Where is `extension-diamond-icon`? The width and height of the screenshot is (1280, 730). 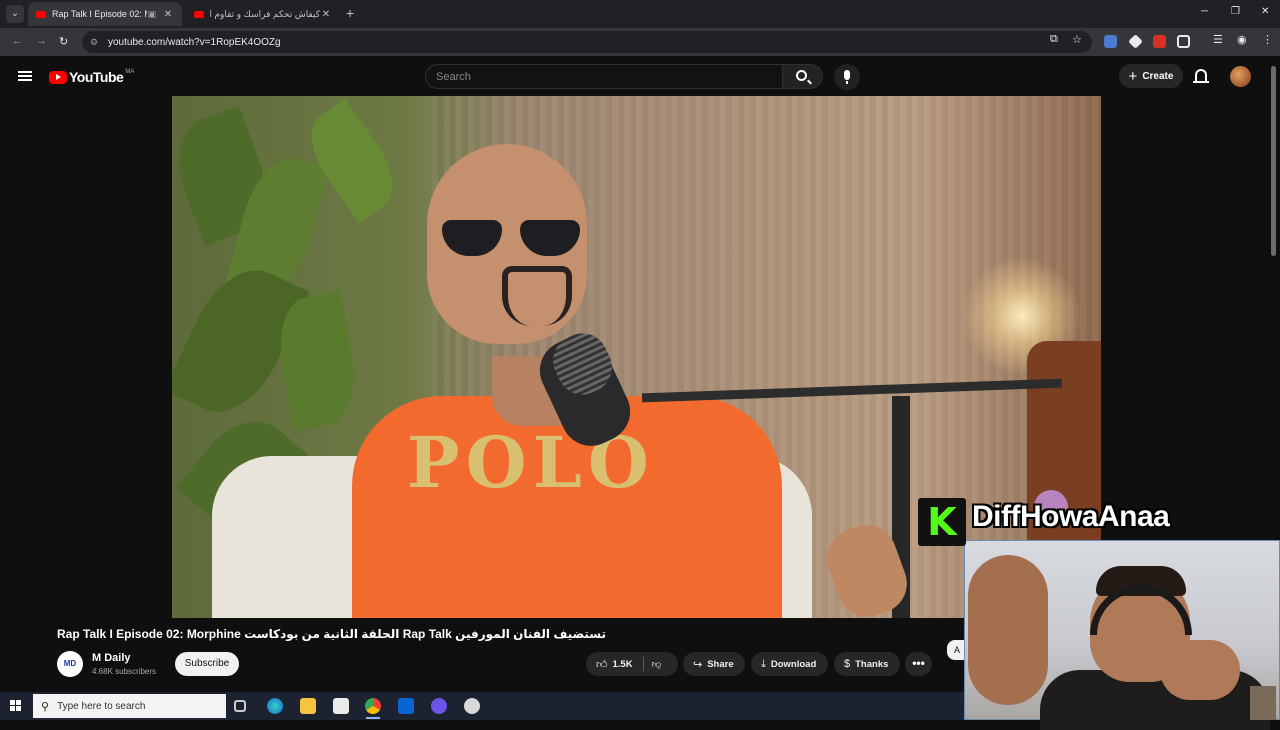
extension-diamond-icon is located at coordinates (1135, 41).